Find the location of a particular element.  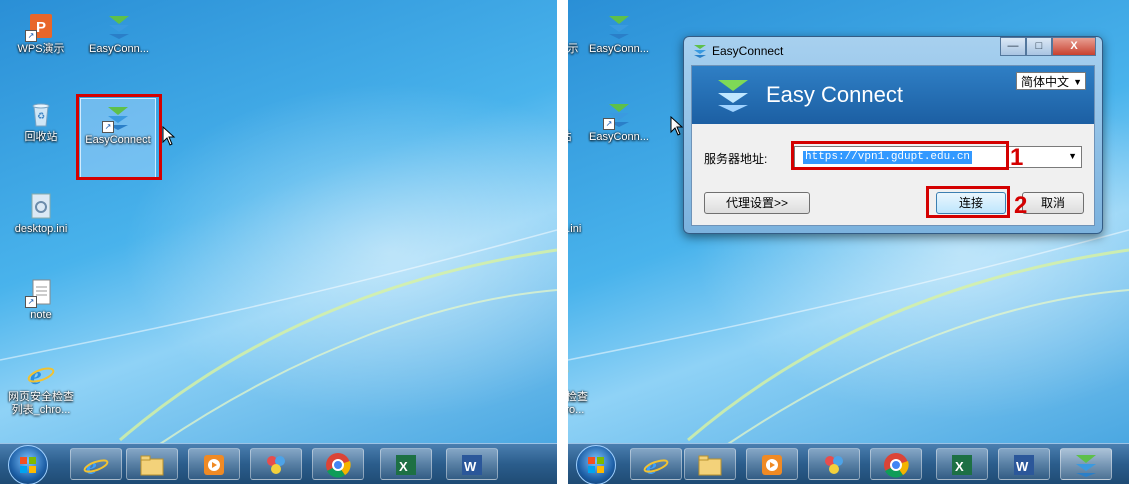

svg-text: P is located at coordinates (41, 27).